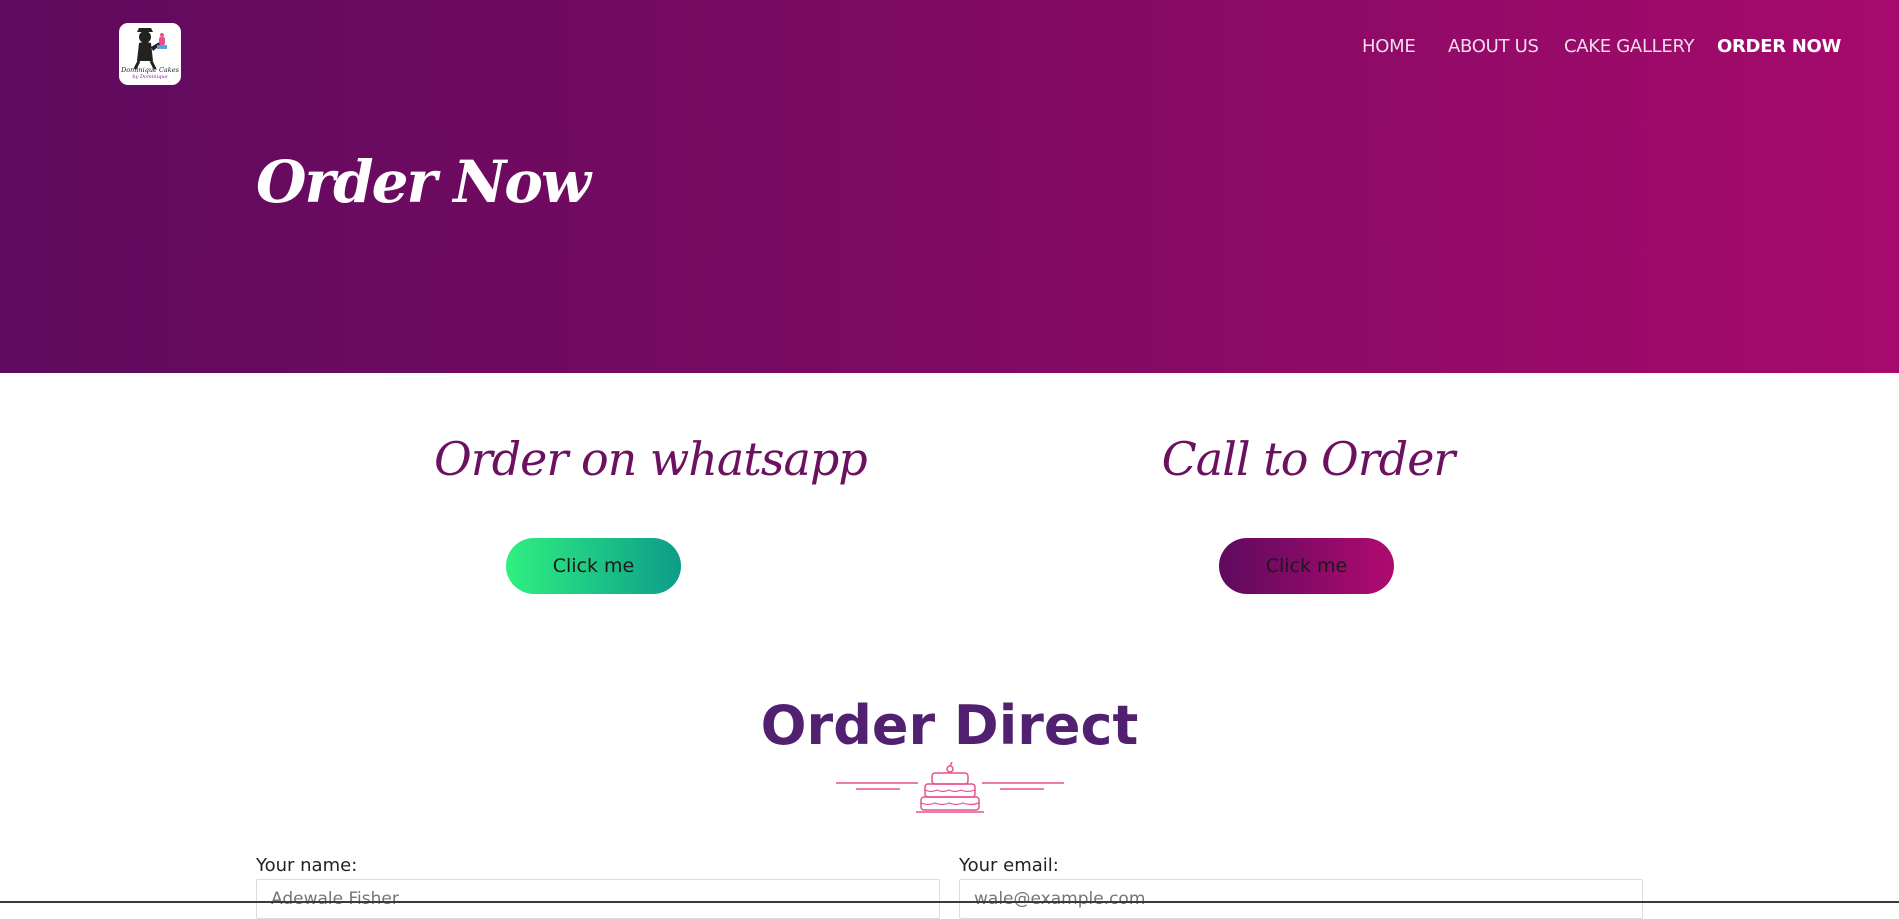 This screenshot has height=919, width=1899. Describe the element at coordinates (1779, 46) in the screenshot. I see `nav-order-link: ORDER NOW` at that location.